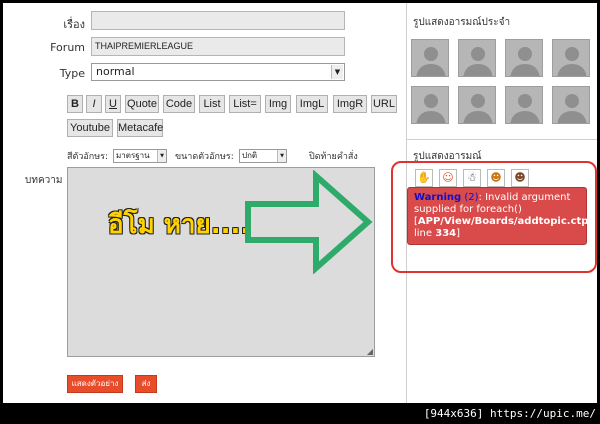 This screenshot has width=600, height=424. I want to click on code-button: Code, so click(179, 104).